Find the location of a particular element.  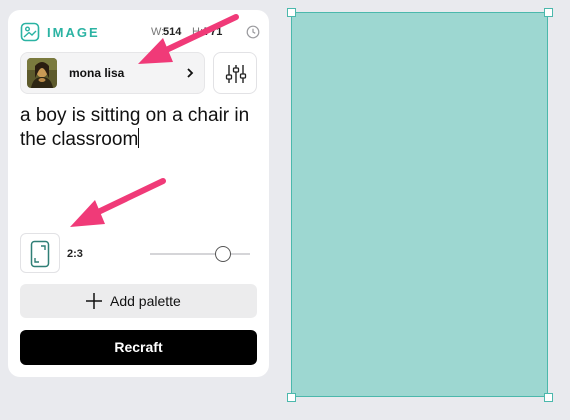

aspect-ratio-slider is located at coordinates (200, 254).